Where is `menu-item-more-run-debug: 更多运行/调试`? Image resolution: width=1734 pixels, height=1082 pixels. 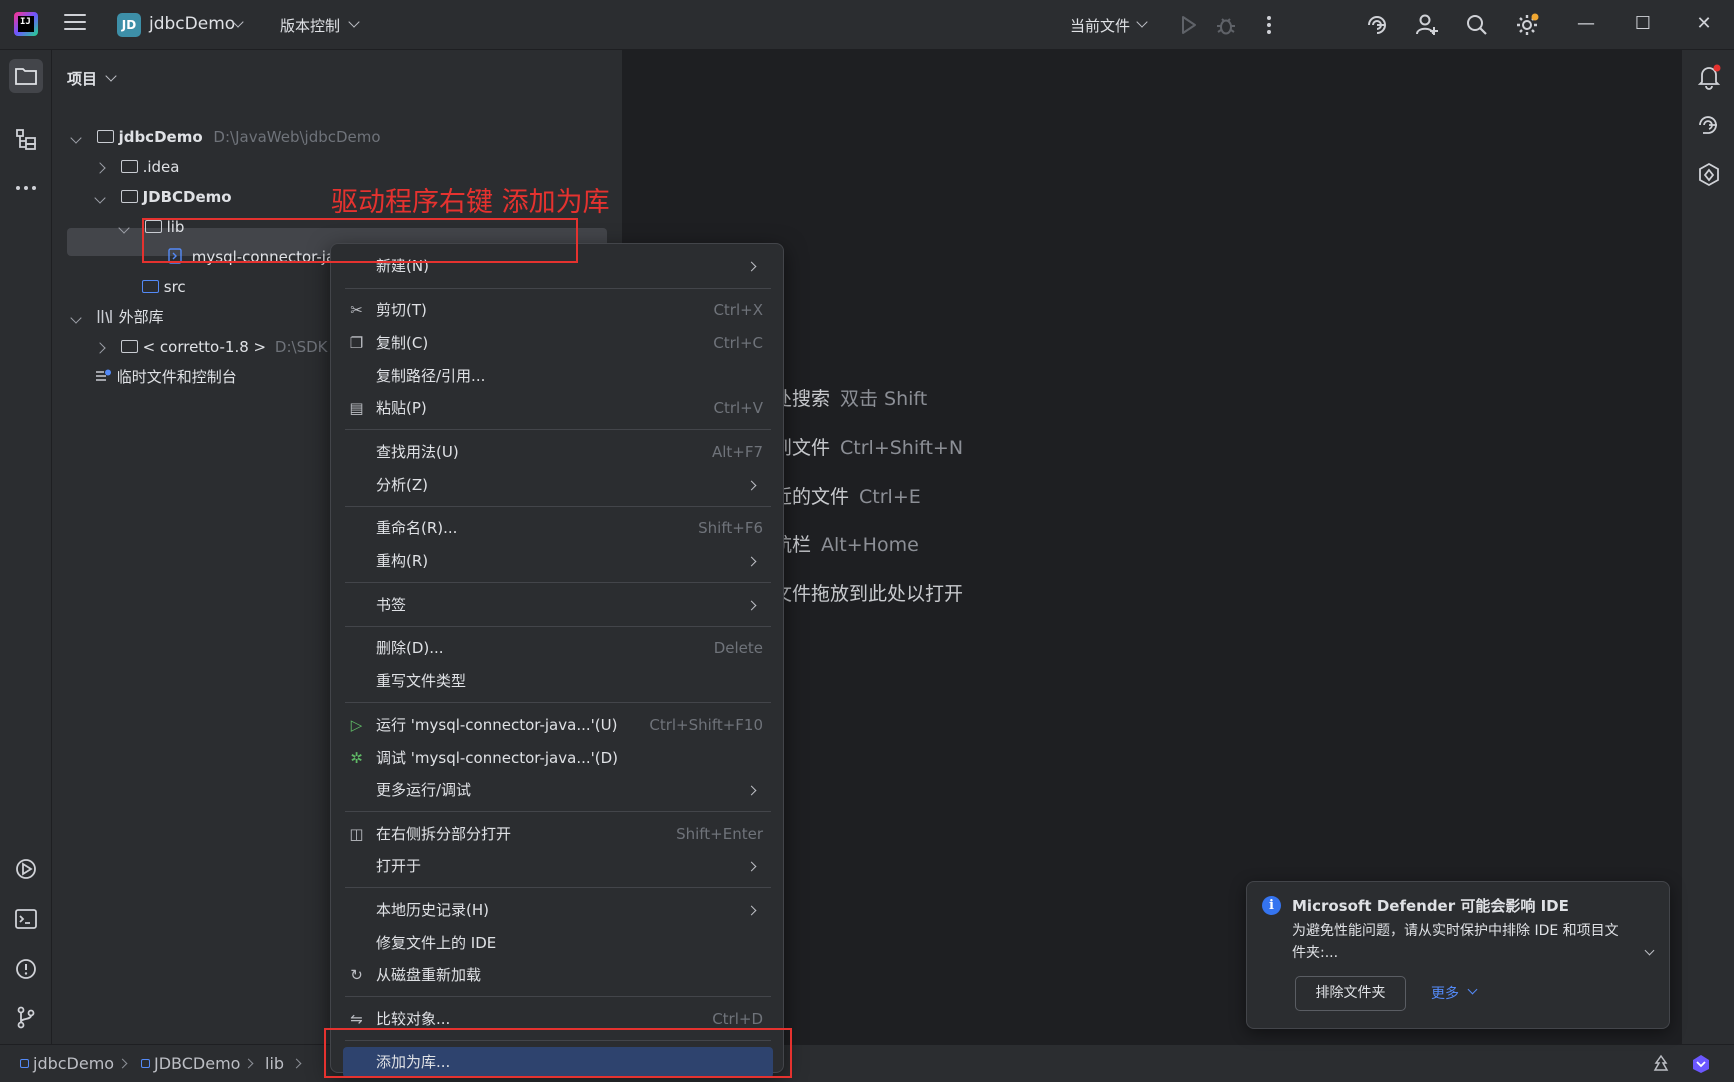
menu-item-more-run-debug: 更多运行/调试 is located at coordinates (558, 790).